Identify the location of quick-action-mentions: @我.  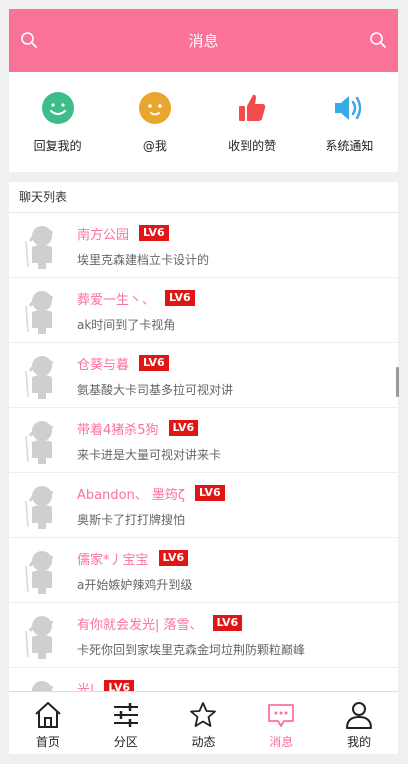
(154, 122).